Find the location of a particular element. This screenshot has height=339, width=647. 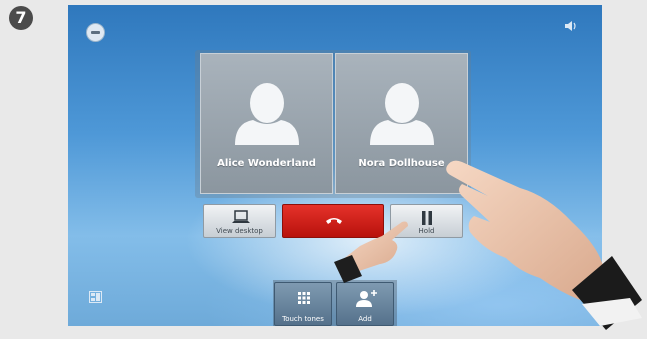

phone-hangup-icon is located at coordinates (334, 221).